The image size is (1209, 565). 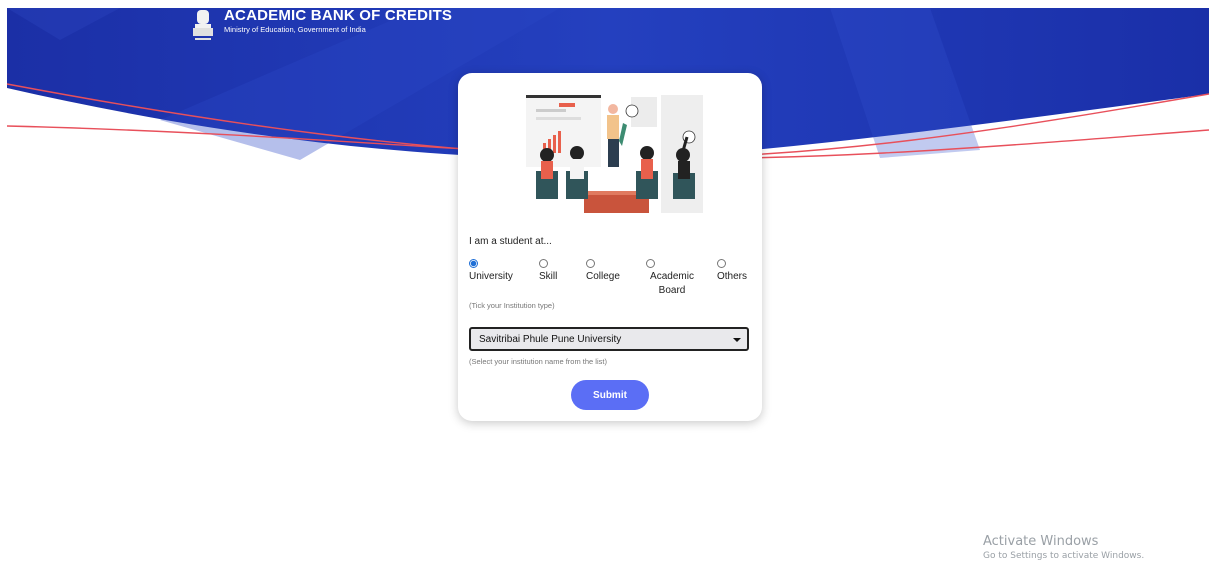 What do you see at coordinates (614, 154) in the screenshot?
I see `classroom-presentation-illustration` at bounding box center [614, 154].